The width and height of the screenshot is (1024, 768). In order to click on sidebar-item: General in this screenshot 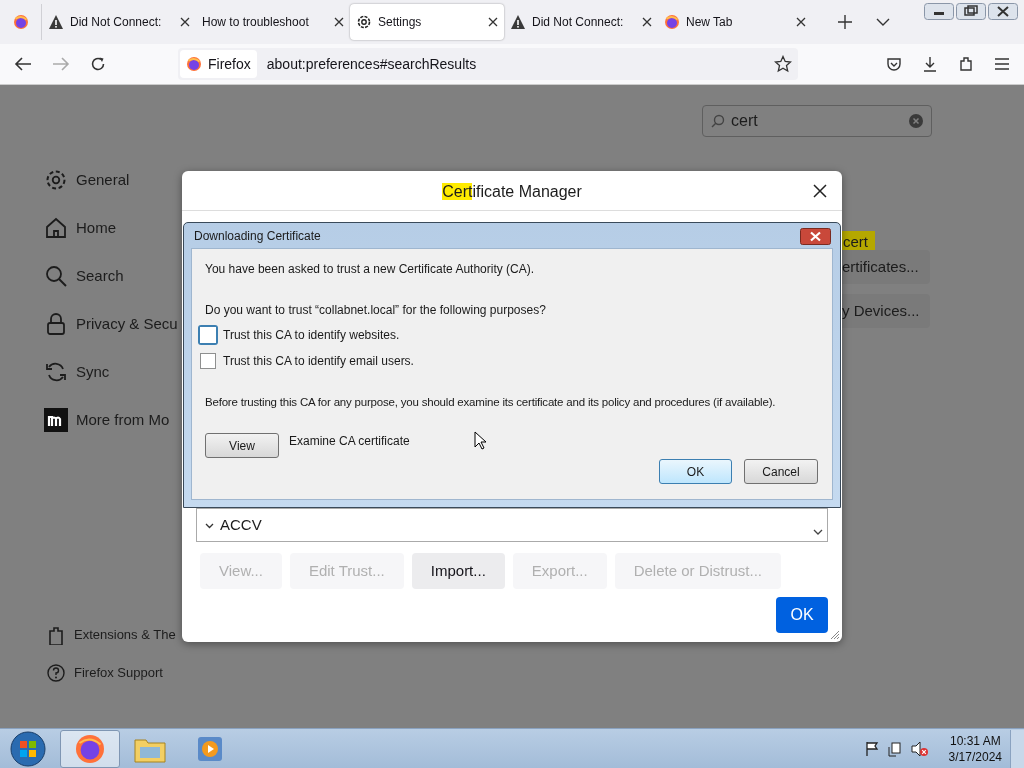, I will do `click(111, 180)`.